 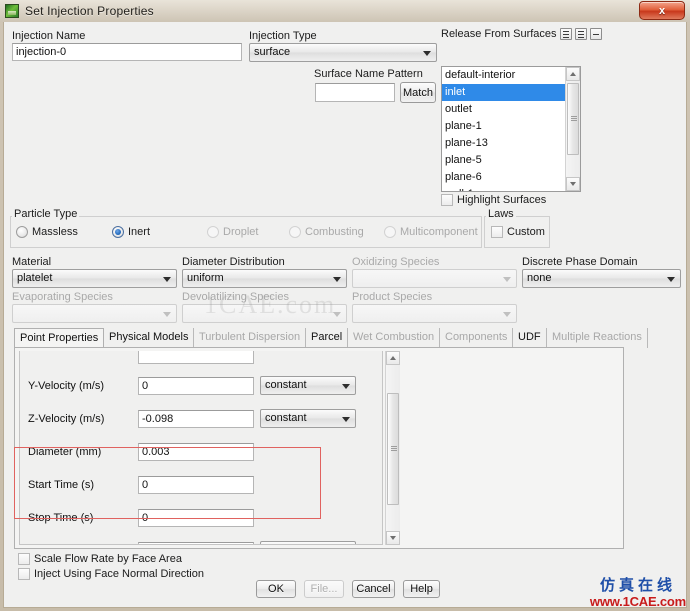 What do you see at coordinates (283, 36) in the screenshot?
I see `injection-type-label: Injection Type` at bounding box center [283, 36].